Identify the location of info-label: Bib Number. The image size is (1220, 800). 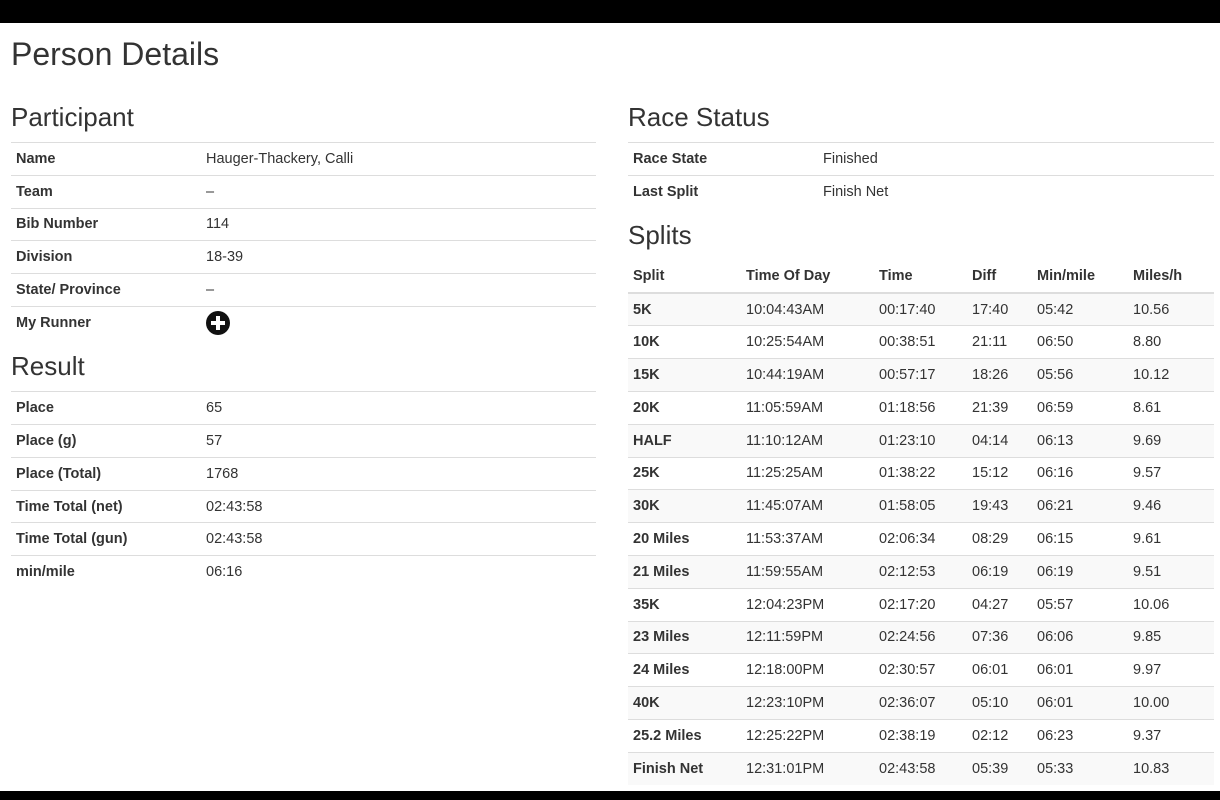
(106, 224).